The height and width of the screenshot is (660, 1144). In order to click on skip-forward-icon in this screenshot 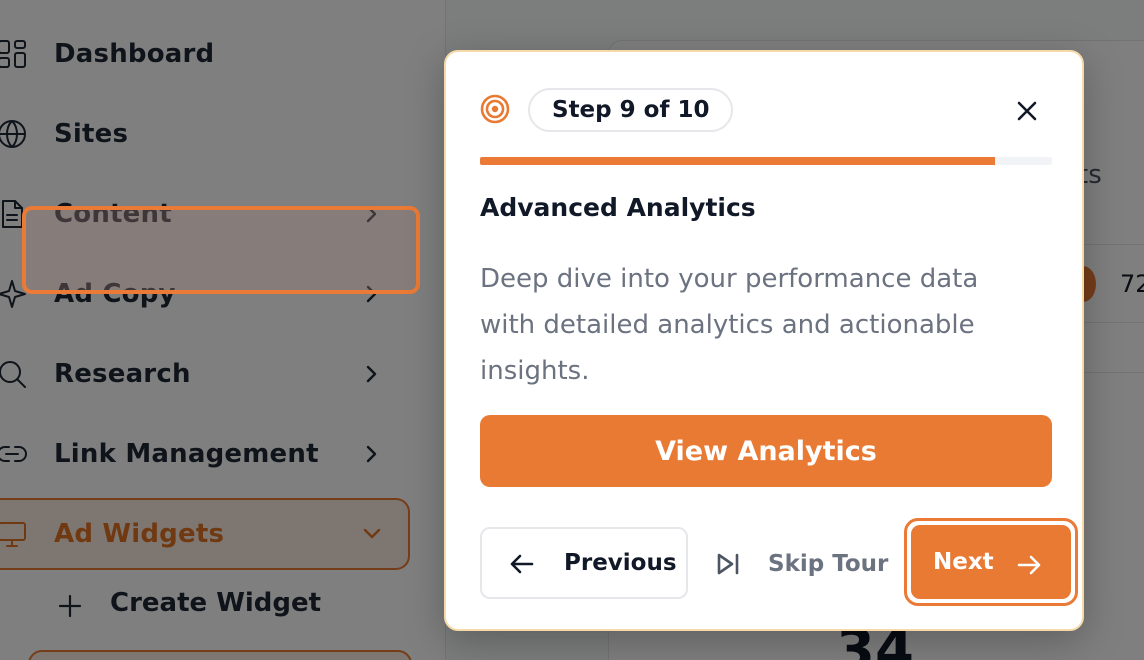, I will do `click(728, 564)`.